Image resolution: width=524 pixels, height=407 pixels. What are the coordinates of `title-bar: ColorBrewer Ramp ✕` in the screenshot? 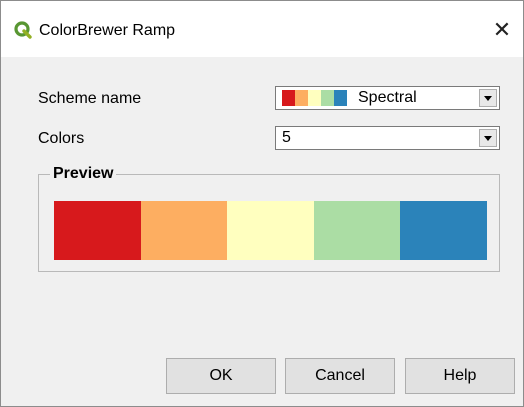 It's located at (262, 29).